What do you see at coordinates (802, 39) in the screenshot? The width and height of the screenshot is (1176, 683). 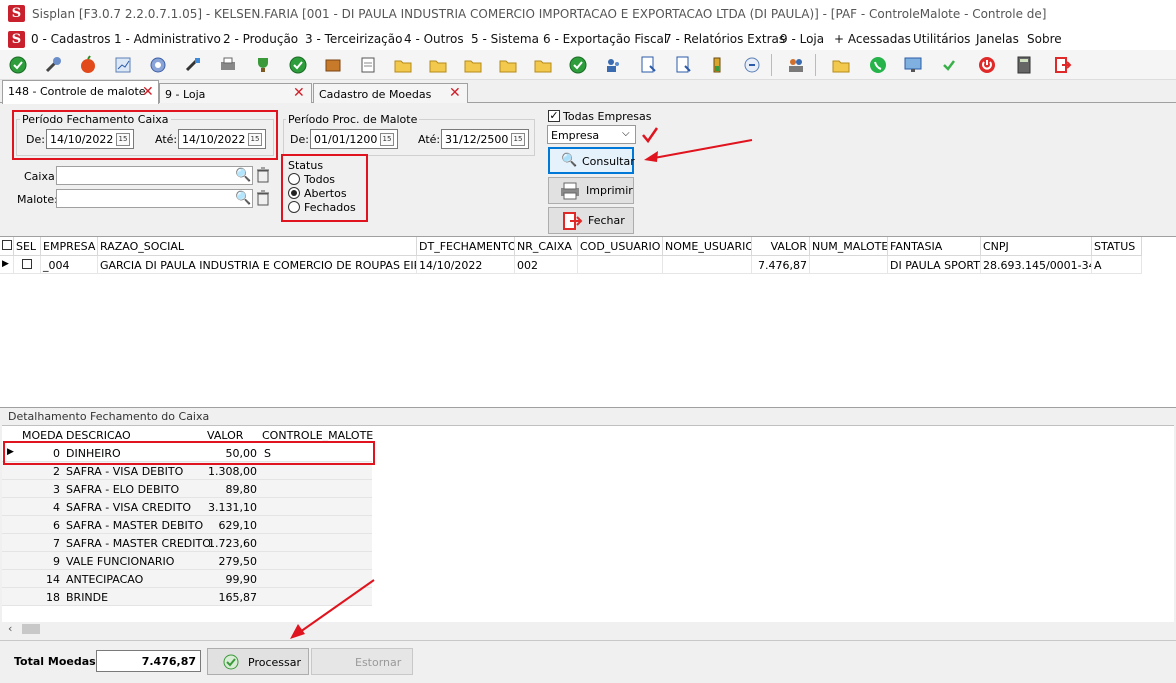 I see `menu-loja: 9 - Loja` at bounding box center [802, 39].